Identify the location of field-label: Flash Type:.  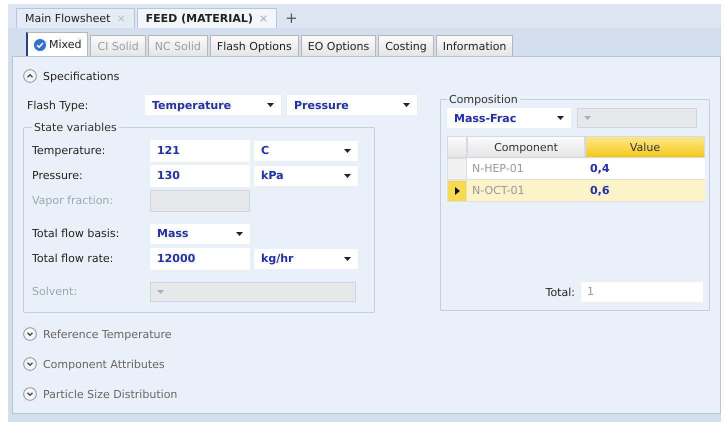
(58, 105).